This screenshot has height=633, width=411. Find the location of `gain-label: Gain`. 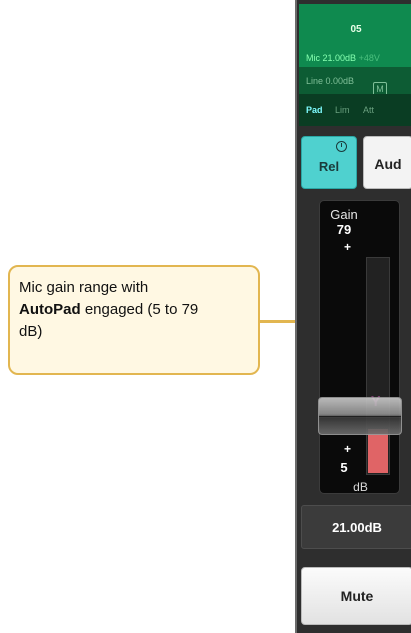

gain-label: Gain is located at coordinates (344, 214).